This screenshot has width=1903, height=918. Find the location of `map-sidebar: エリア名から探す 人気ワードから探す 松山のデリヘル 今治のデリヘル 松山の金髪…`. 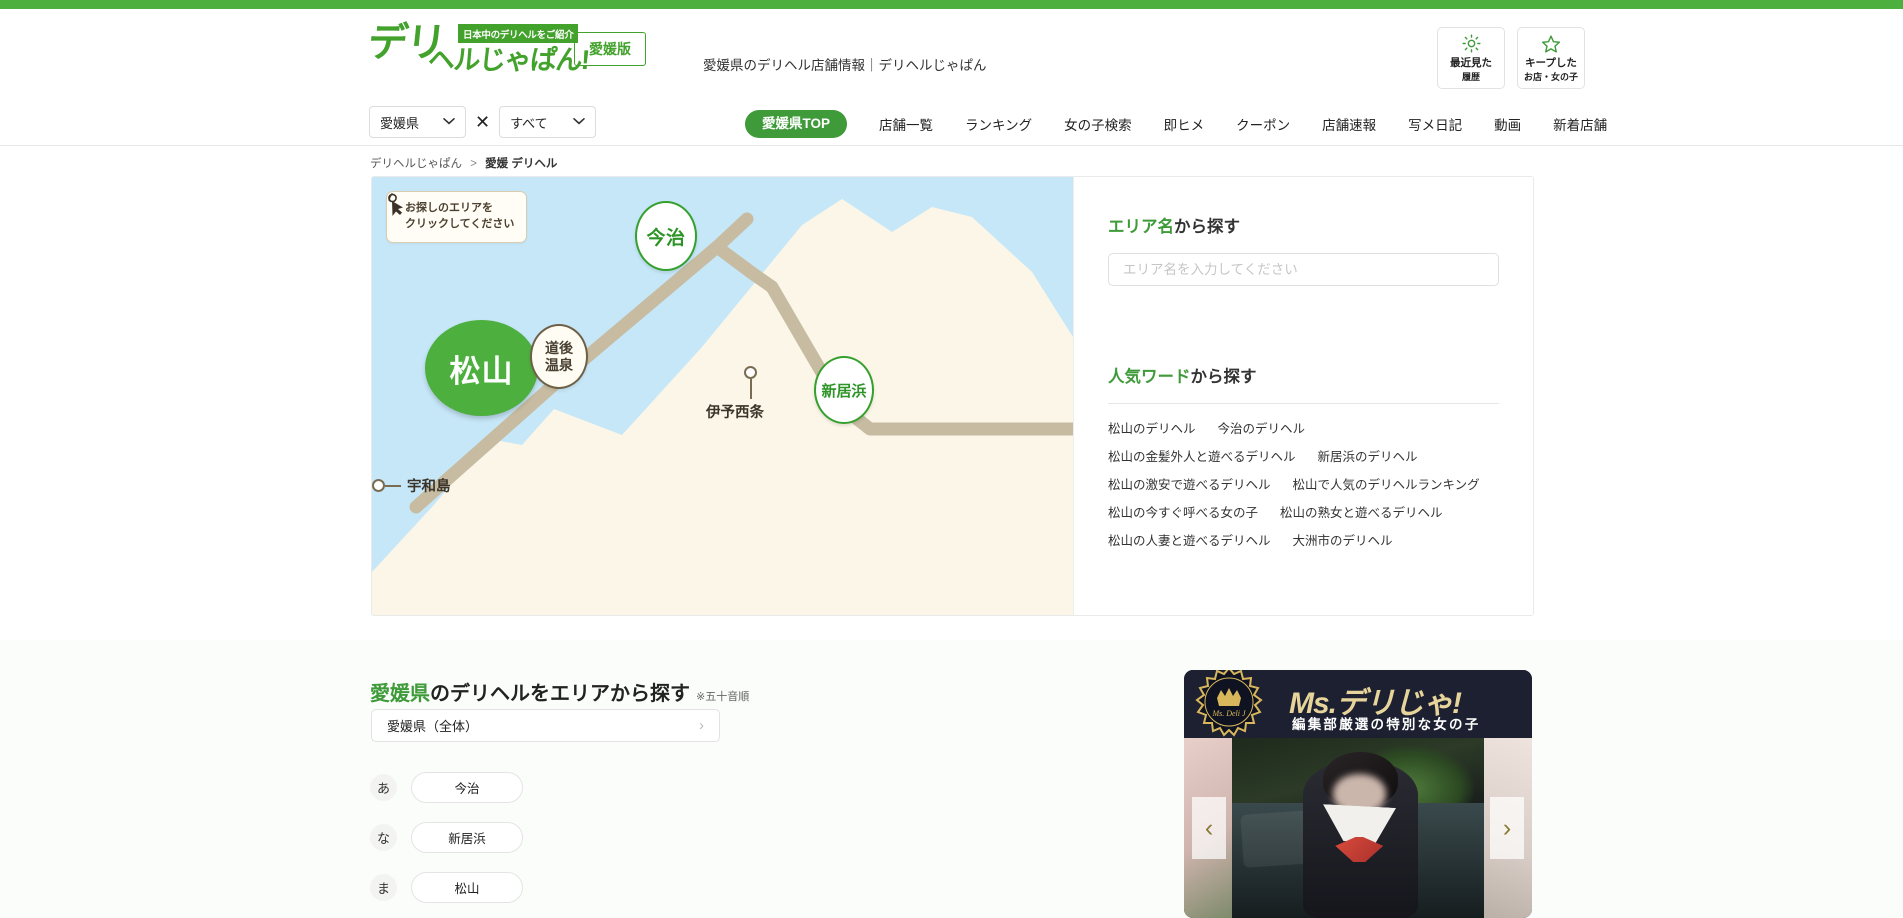

map-sidebar: エリア名から探す 人気ワードから探す 松山のデリヘル 今治のデリヘル 松山の金髪… is located at coordinates (1303, 396).